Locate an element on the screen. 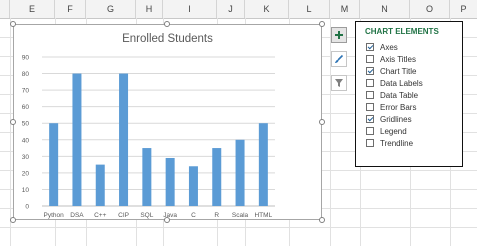 Image resolution: width=477 pixels, height=246 pixels. chart-elements-button is located at coordinates (339, 35).